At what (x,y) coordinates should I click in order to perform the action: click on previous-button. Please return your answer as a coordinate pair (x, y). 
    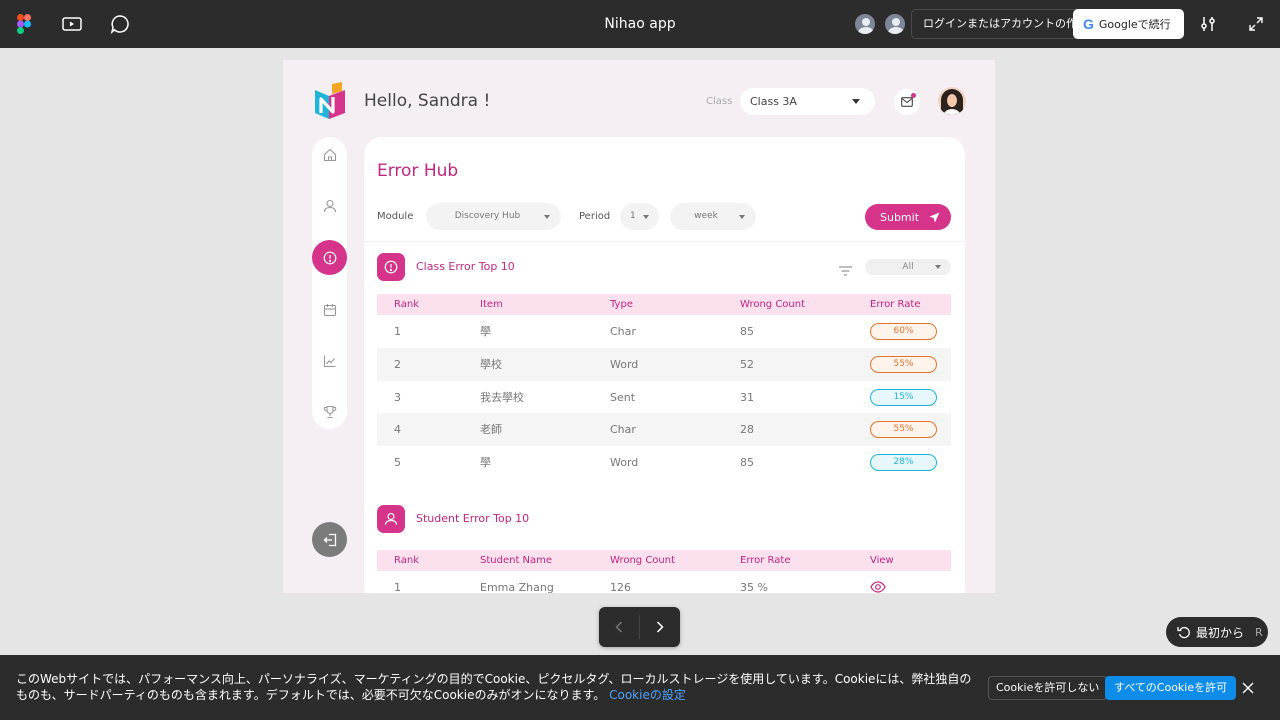
    Looking at the image, I should click on (619, 627).